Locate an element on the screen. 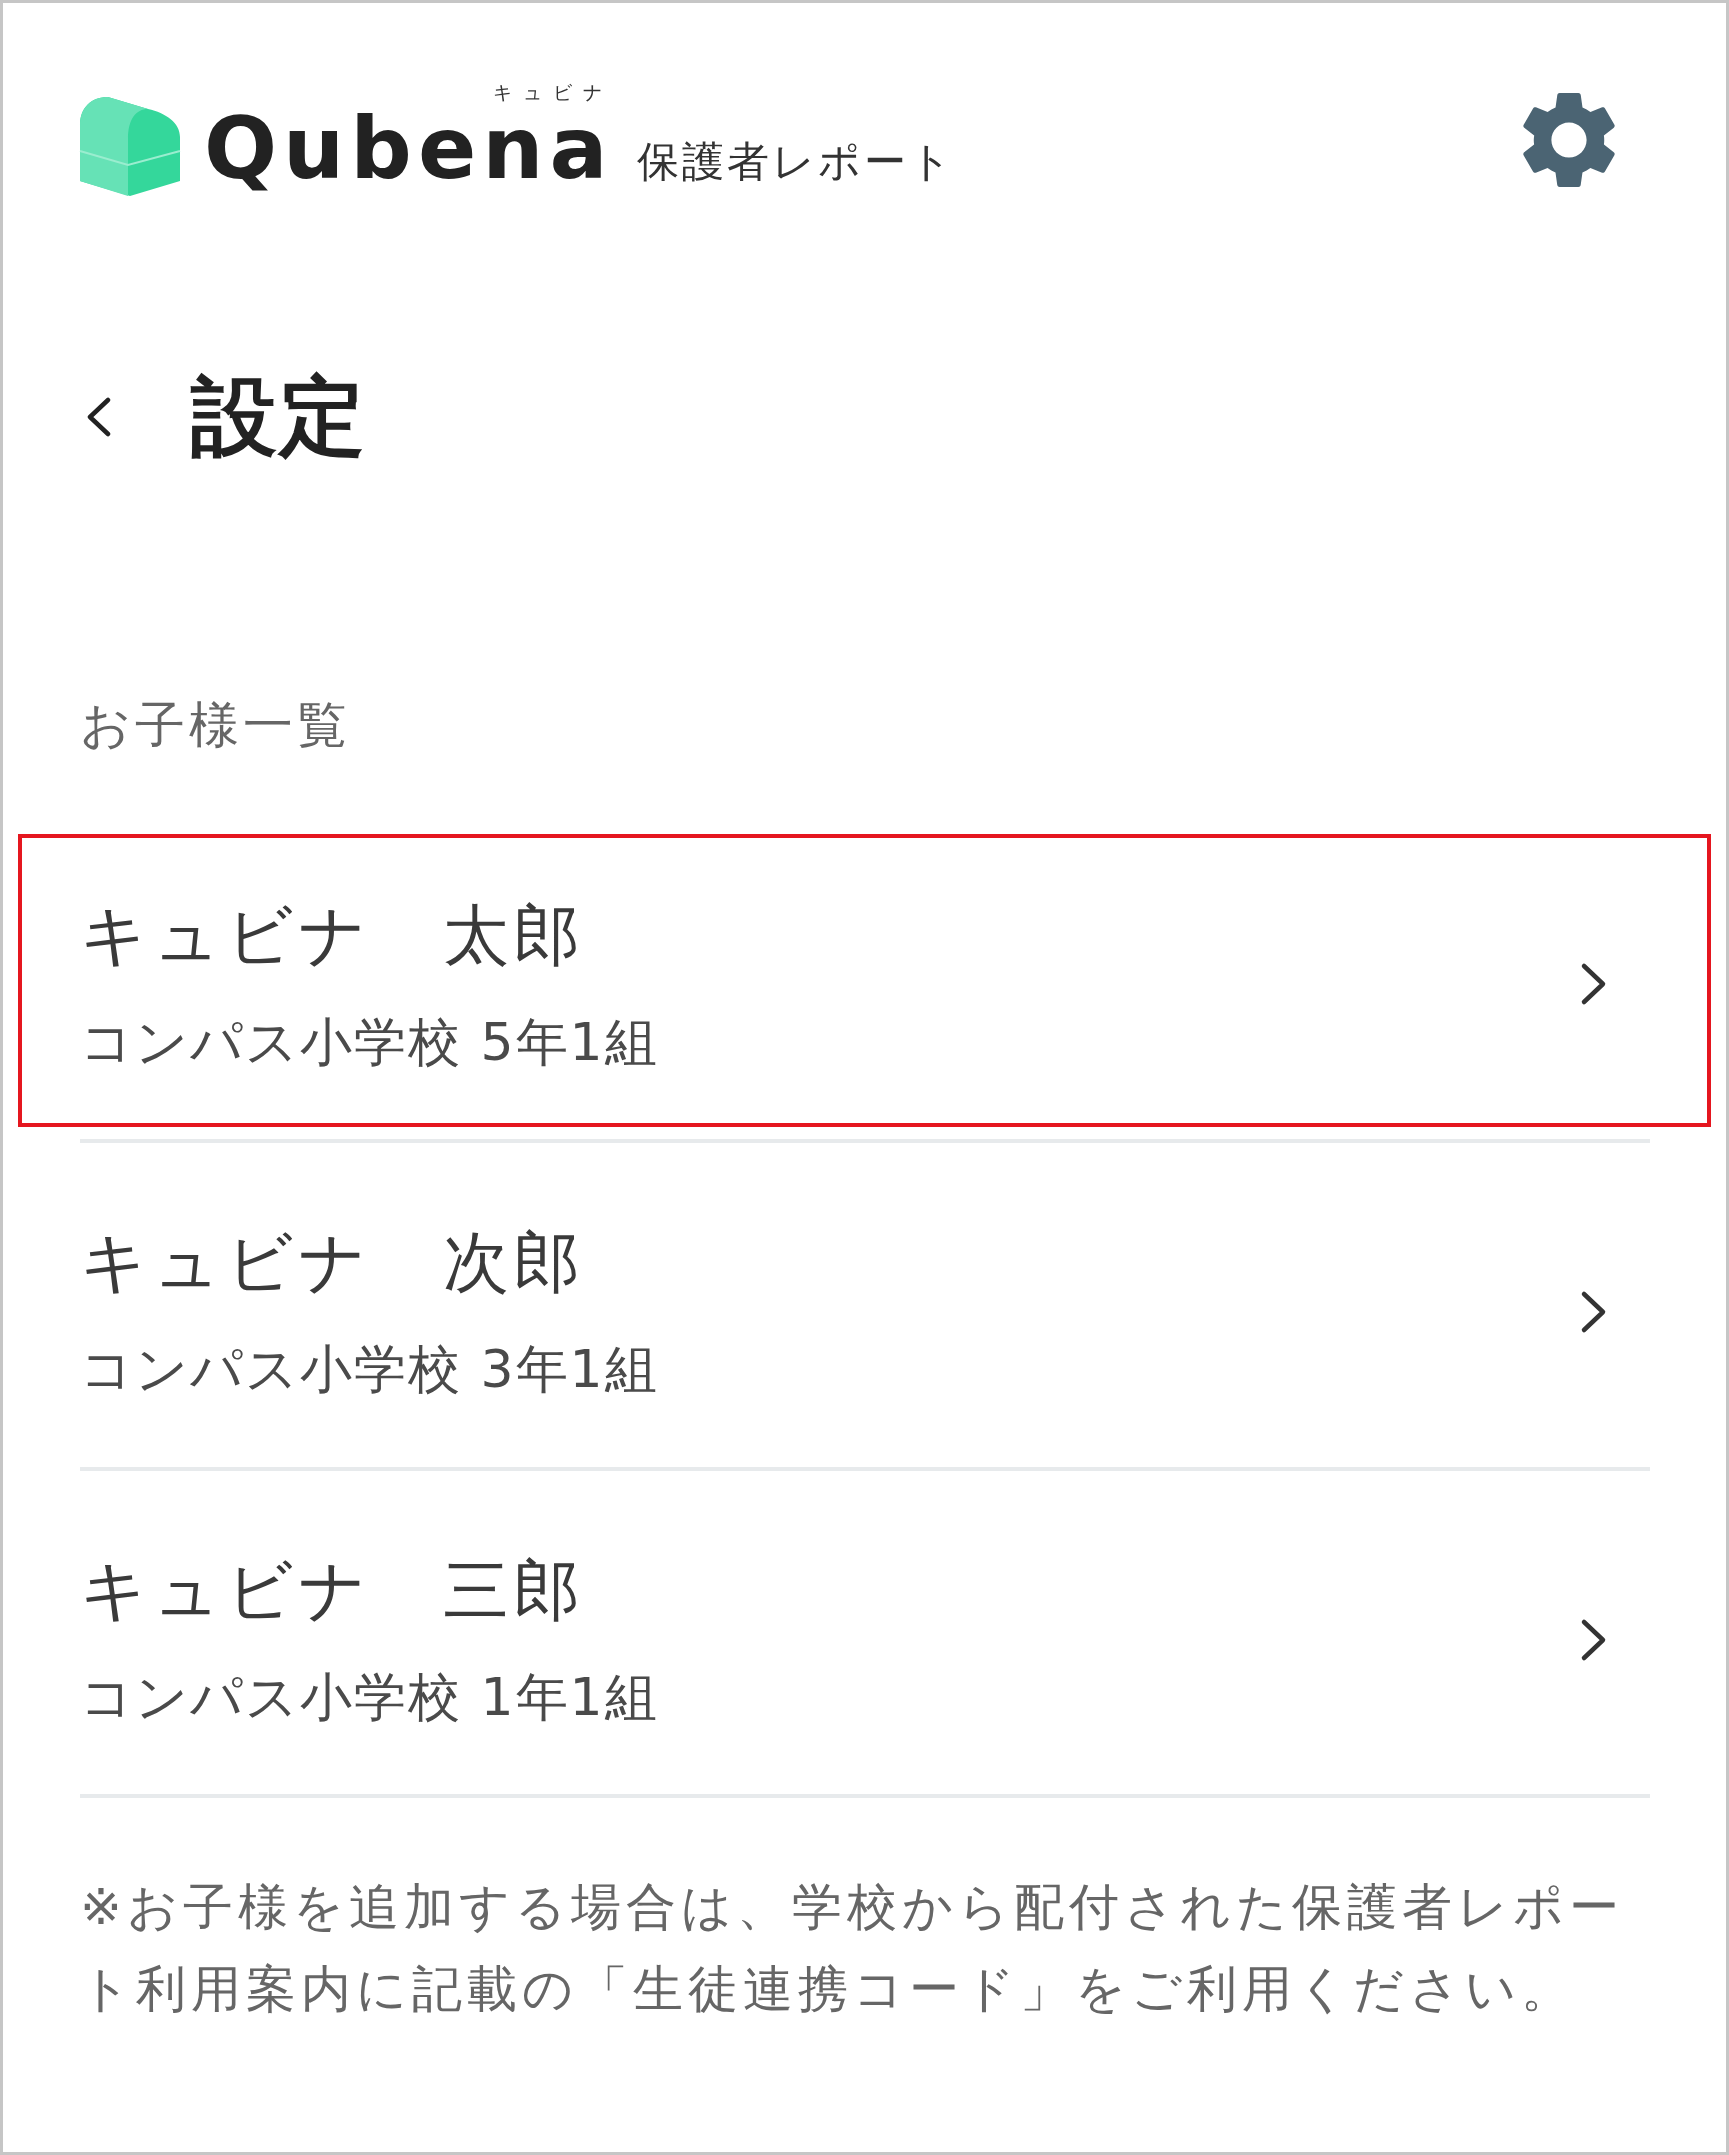 Image resolution: width=1729 pixels, height=2155 pixels. child-list-item: キュビナ 三郎 コンパス小学校 1年1組 is located at coordinates (864, 1635).